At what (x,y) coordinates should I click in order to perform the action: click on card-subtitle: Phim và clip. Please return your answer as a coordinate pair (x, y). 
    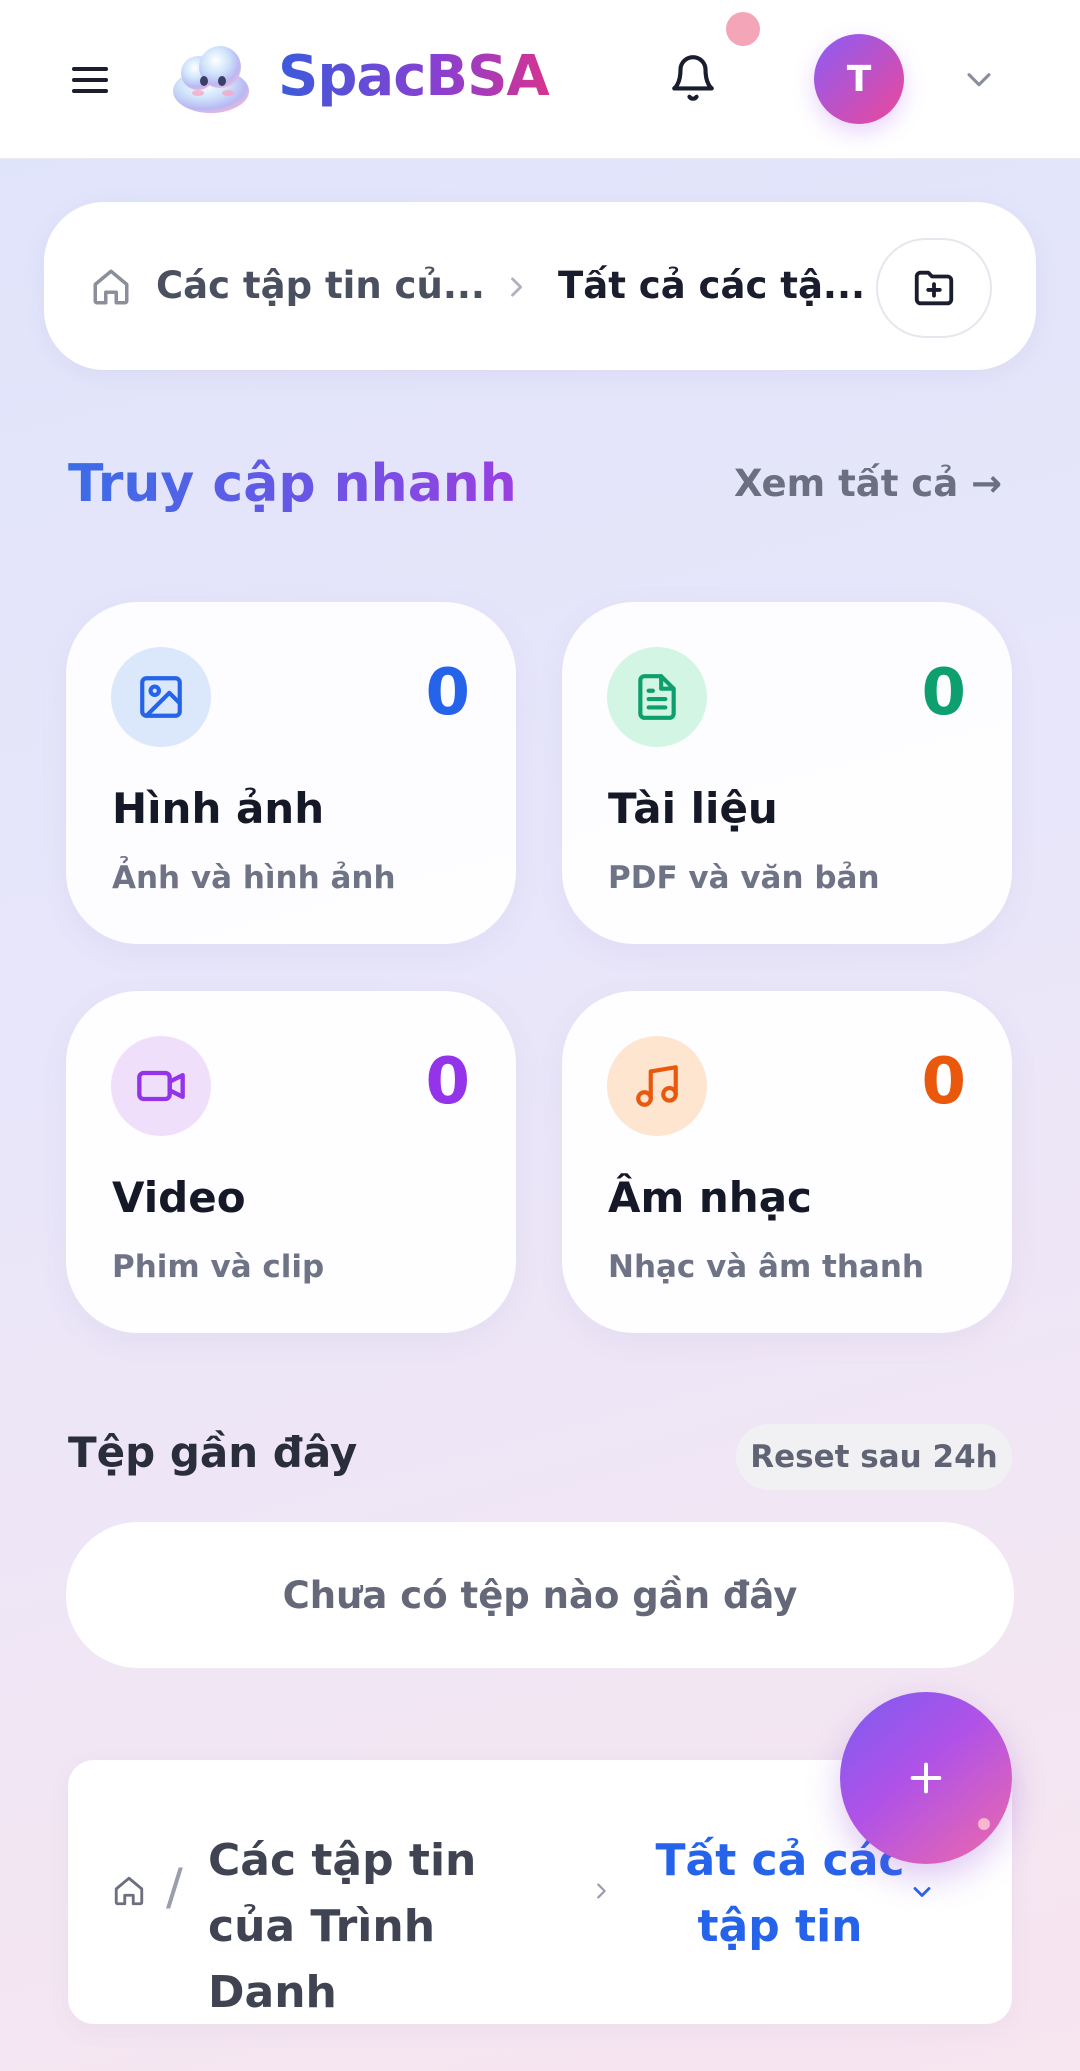
    Looking at the image, I should click on (218, 1267).